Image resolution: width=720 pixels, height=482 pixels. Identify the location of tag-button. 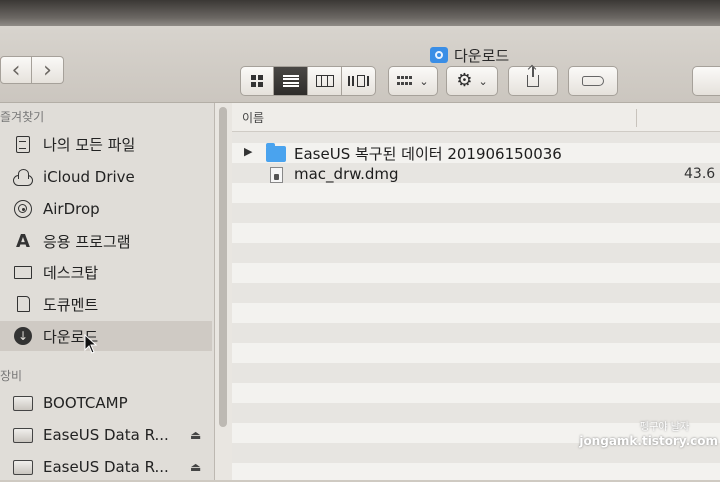
(593, 81).